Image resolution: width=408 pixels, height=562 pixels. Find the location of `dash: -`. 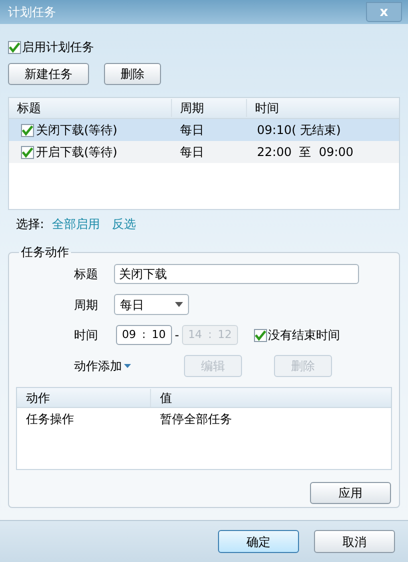

dash: - is located at coordinates (177, 335).